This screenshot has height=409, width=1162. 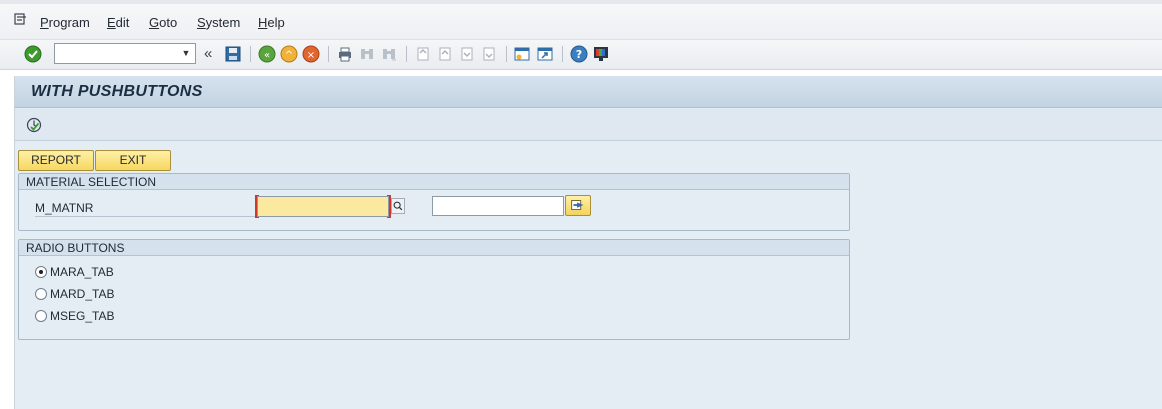 I want to click on multiple-selection-button, so click(x=578, y=205).